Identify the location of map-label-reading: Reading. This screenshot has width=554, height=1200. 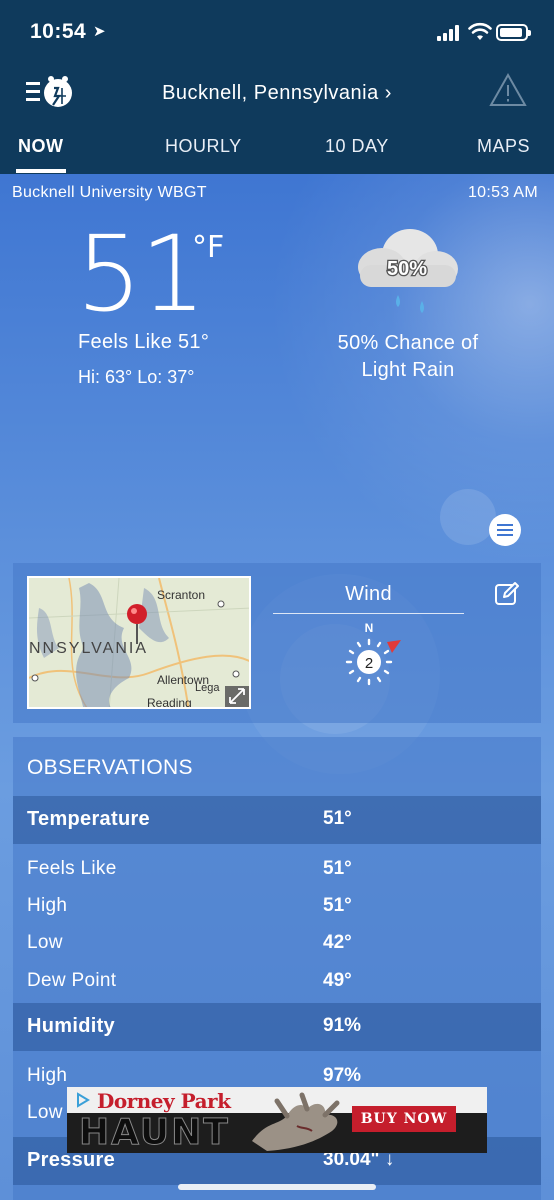
(169, 702).